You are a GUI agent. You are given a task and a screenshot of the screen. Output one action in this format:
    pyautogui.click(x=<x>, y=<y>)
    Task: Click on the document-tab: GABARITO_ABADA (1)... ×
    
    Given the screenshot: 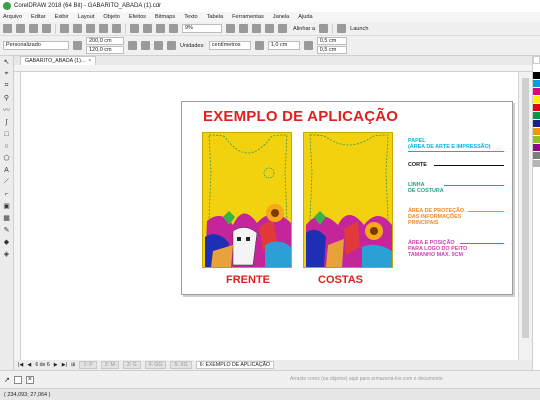 What is the action you would take?
    pyautogui.click(x=58, y=60)
    